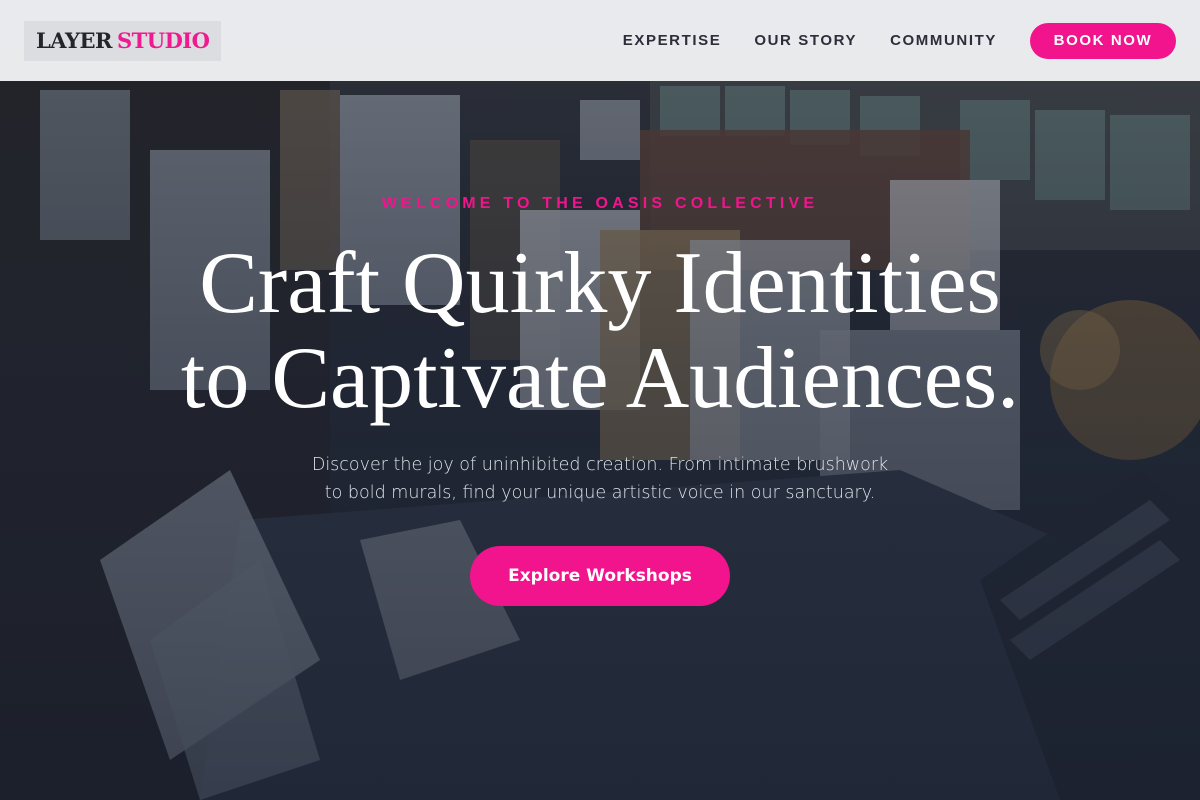  What do you see at coordinates (1103, 40) in the screenshot?
I see `book-now-button: BOOK NOW` at bounding box center [1103, 40].